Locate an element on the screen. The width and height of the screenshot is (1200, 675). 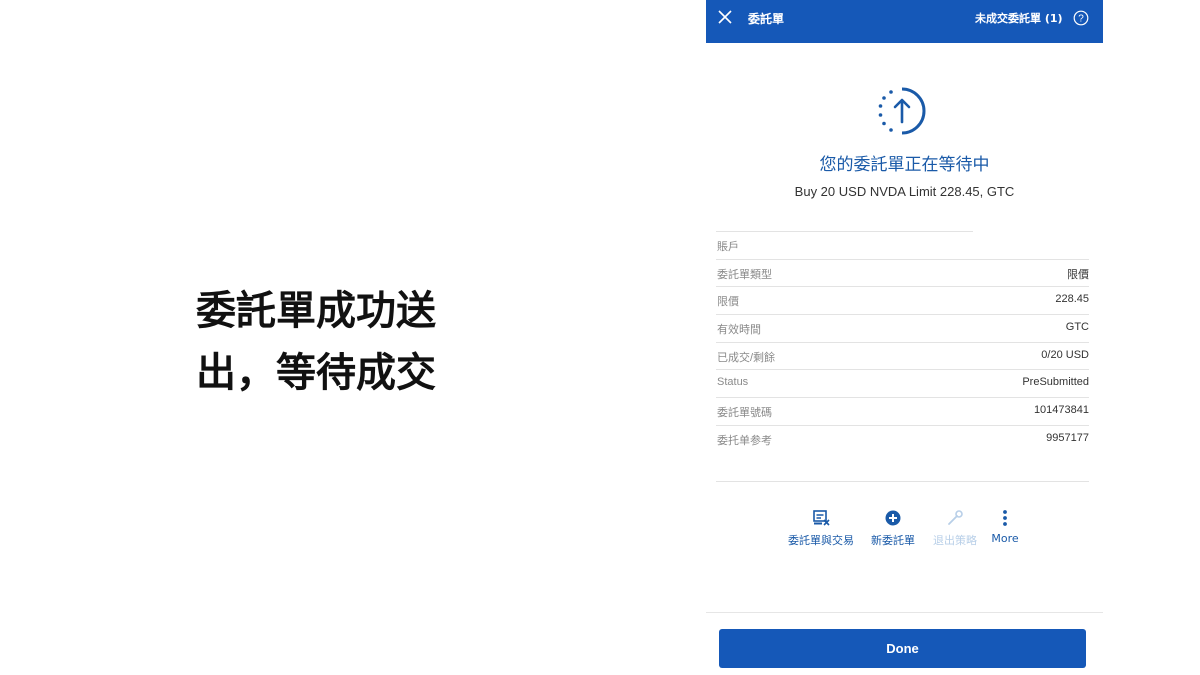
help-icon: ? is located at coordinates (1081, 18).